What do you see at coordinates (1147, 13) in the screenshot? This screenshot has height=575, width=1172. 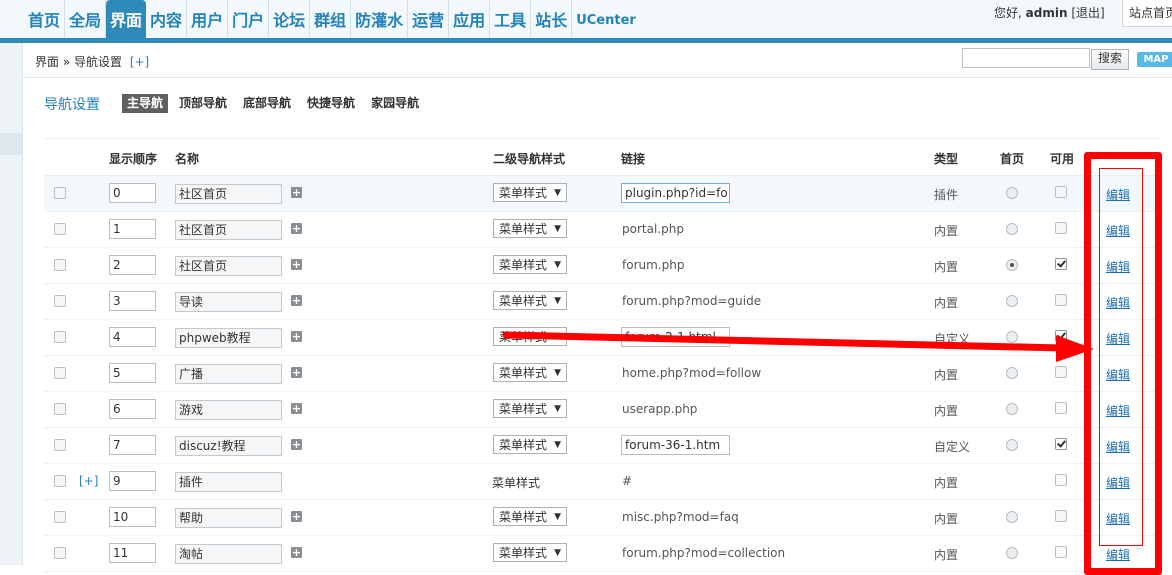 I see `site-home-link: 站点首页` at bounding box center [1147, 13].